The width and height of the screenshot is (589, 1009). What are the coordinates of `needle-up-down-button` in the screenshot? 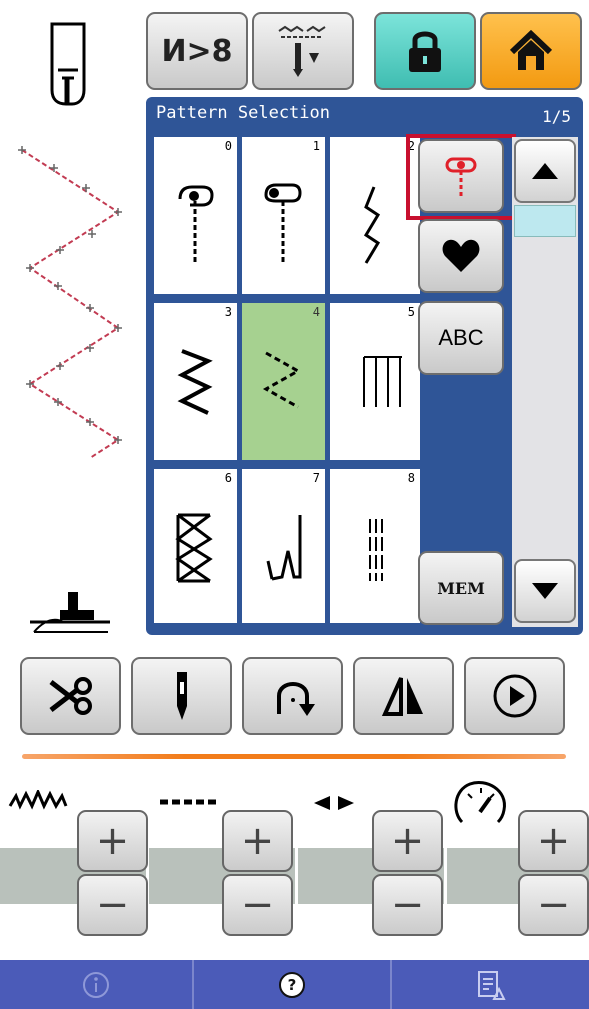 It's located at (181, 696).